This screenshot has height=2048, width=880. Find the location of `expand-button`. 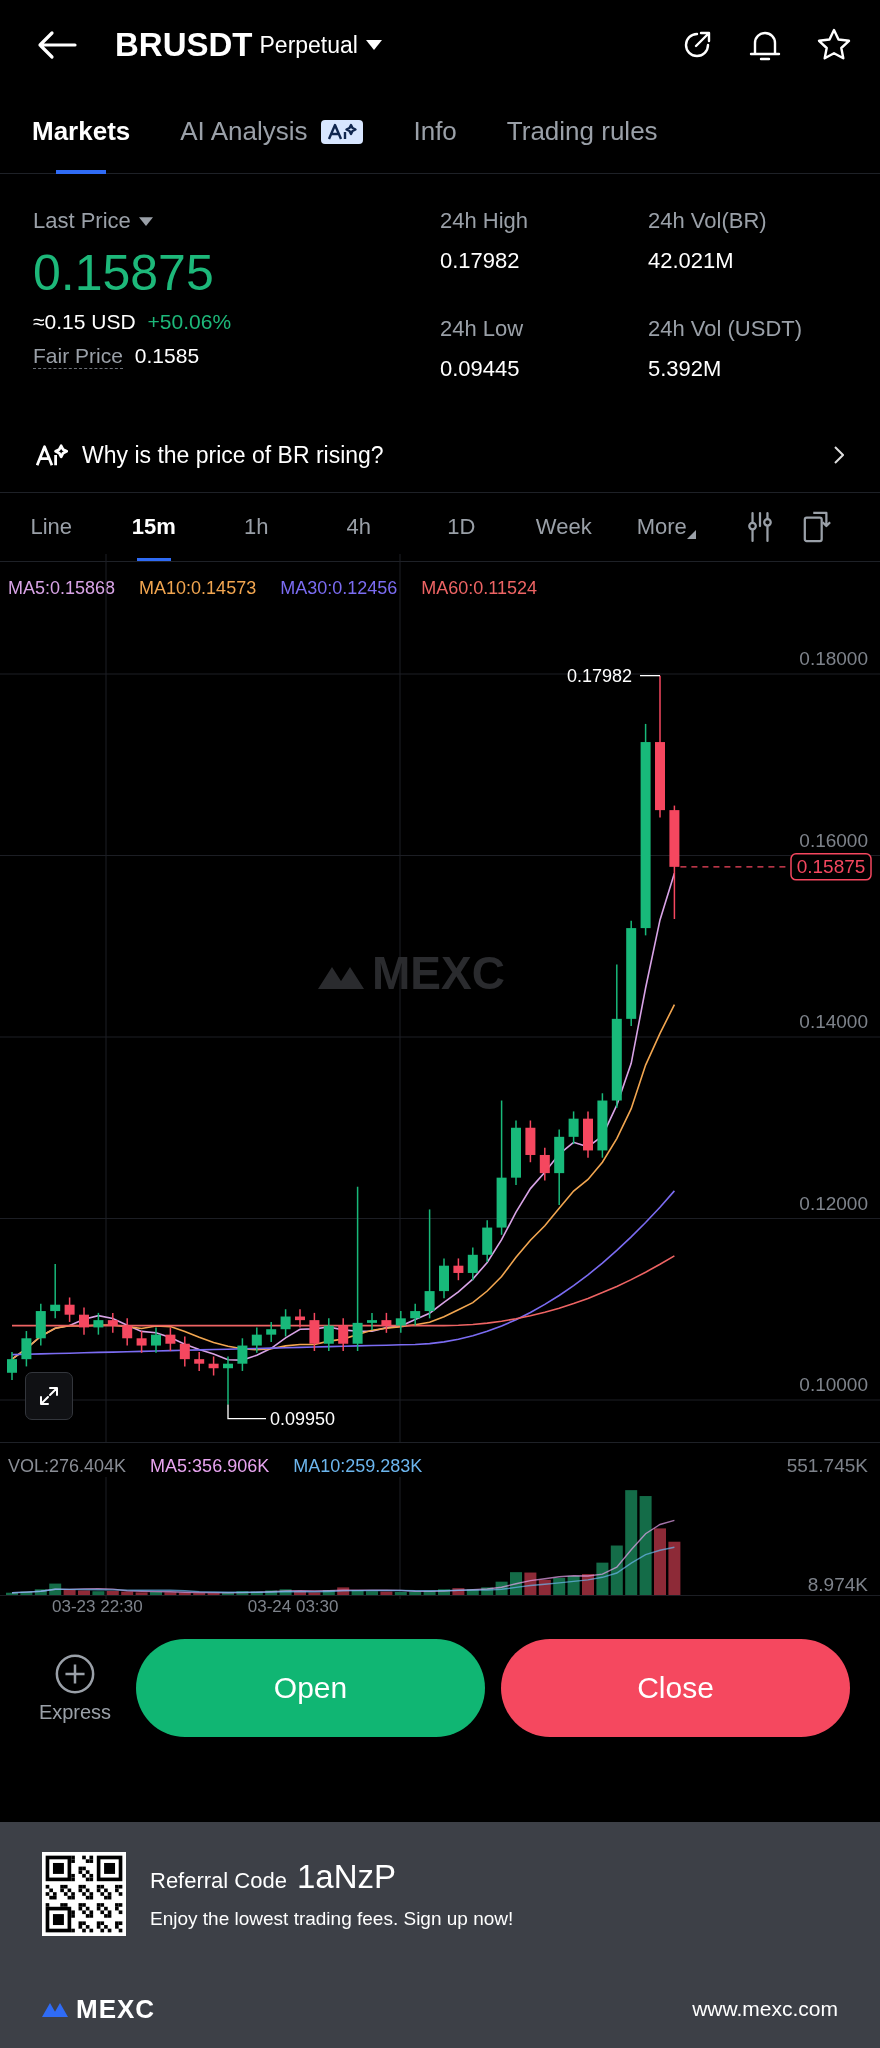

expand-button is located at coordinates (49, 1396).